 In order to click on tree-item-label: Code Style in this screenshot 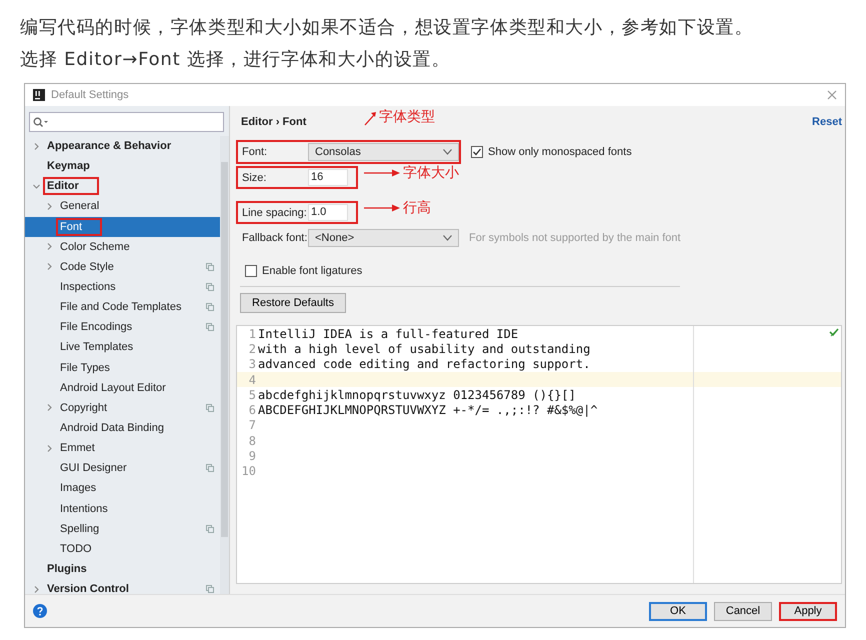, I will do `click(87, 267)`.